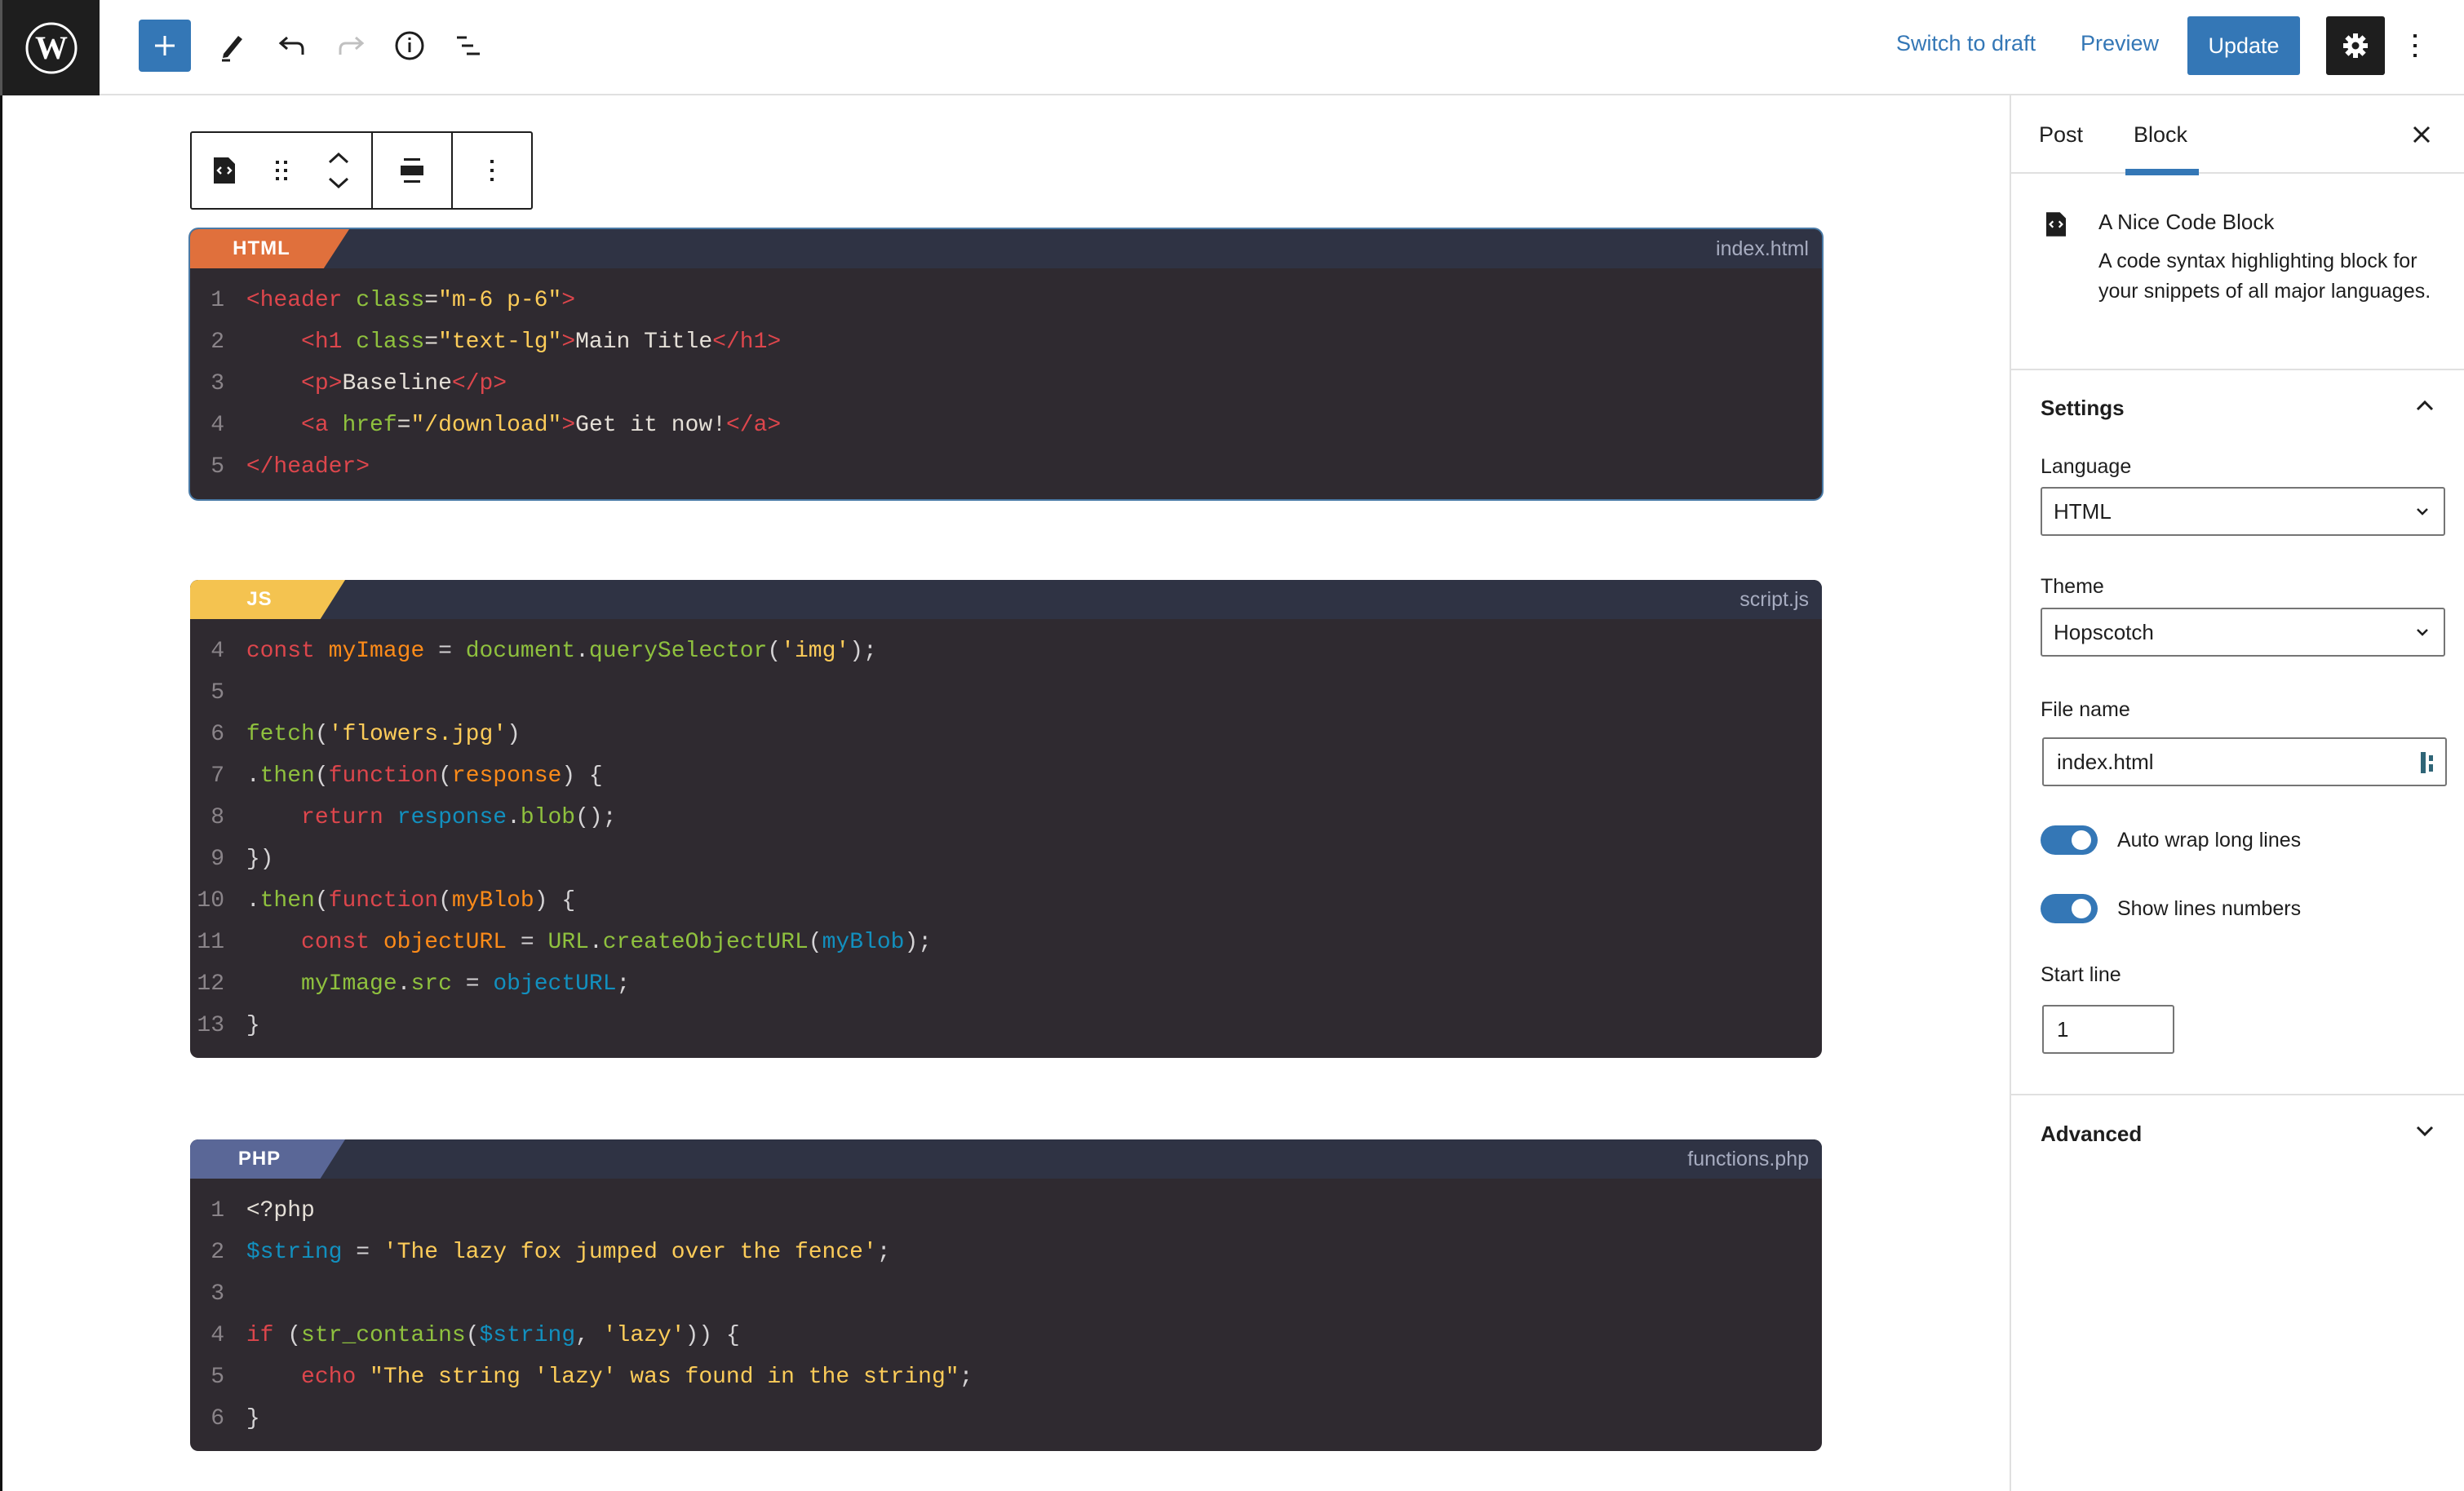 The height and width of the screenshot is (1491, 2464). Describe the element at coordinates (2243, 632) in the screenshot. I see `theme-select: Hopscotch` at that location.